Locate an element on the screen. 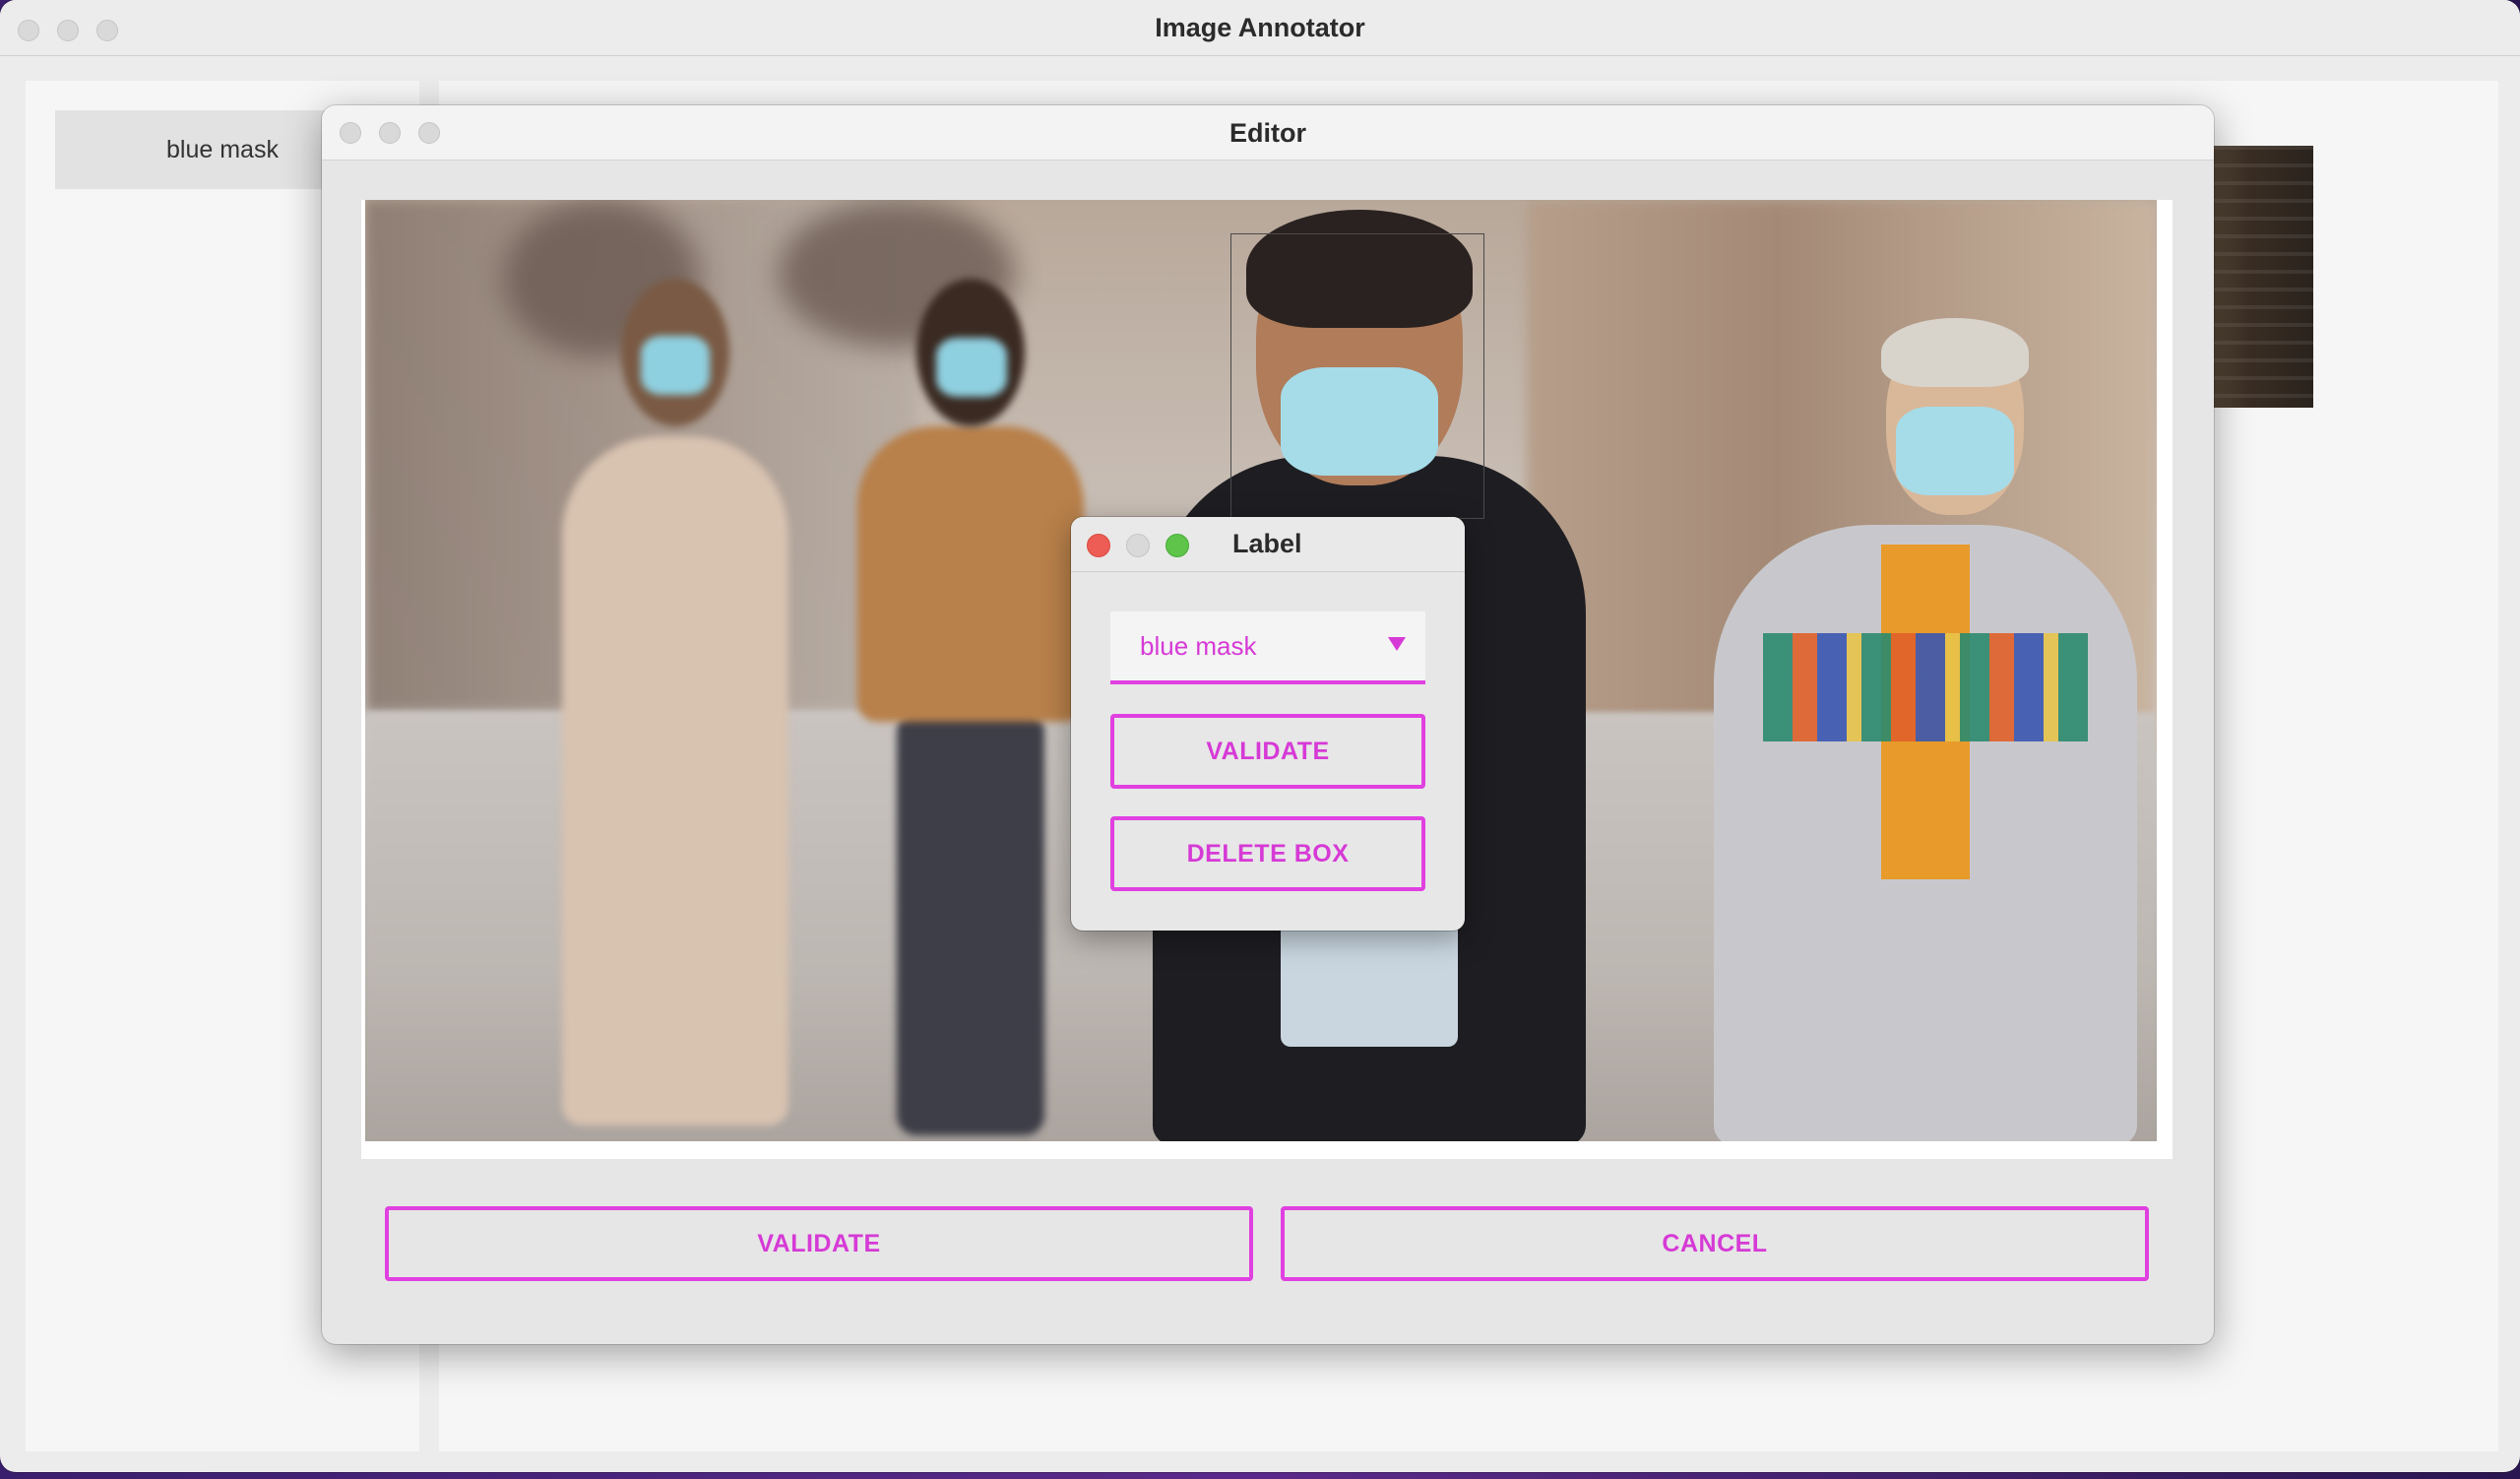 The height and width of the screenshot is (1479, 2520). editor-validate-button: VALIDATE is located at coordinates (819, 1243).